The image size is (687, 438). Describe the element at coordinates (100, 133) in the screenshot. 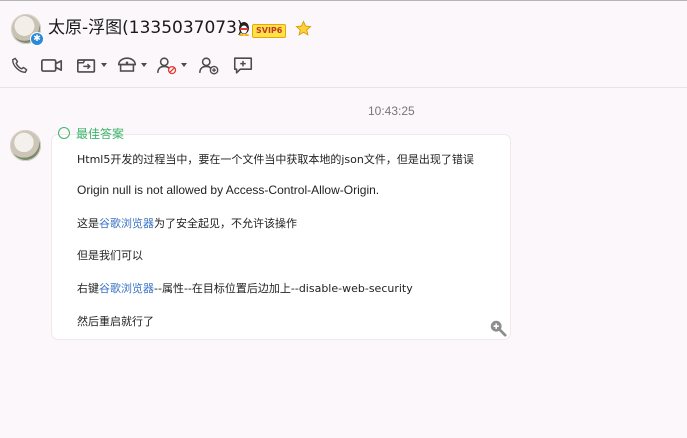

I see `best-answer-label: 最佳答案` at that location.